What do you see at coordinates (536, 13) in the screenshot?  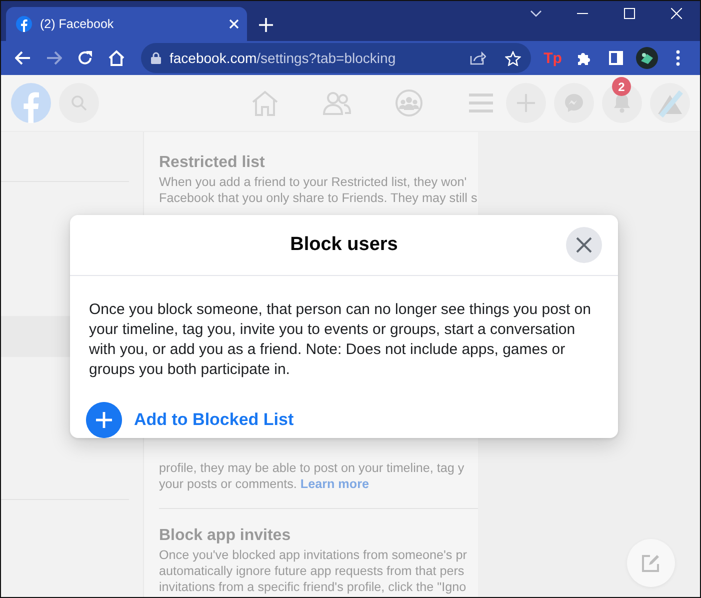 I see `tab-search-icon` at bounding box center [536, 13].